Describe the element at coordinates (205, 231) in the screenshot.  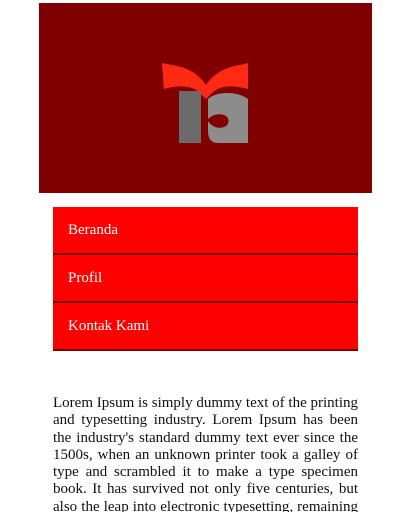
I see `nav-item-beranda: Beranda` at that location.